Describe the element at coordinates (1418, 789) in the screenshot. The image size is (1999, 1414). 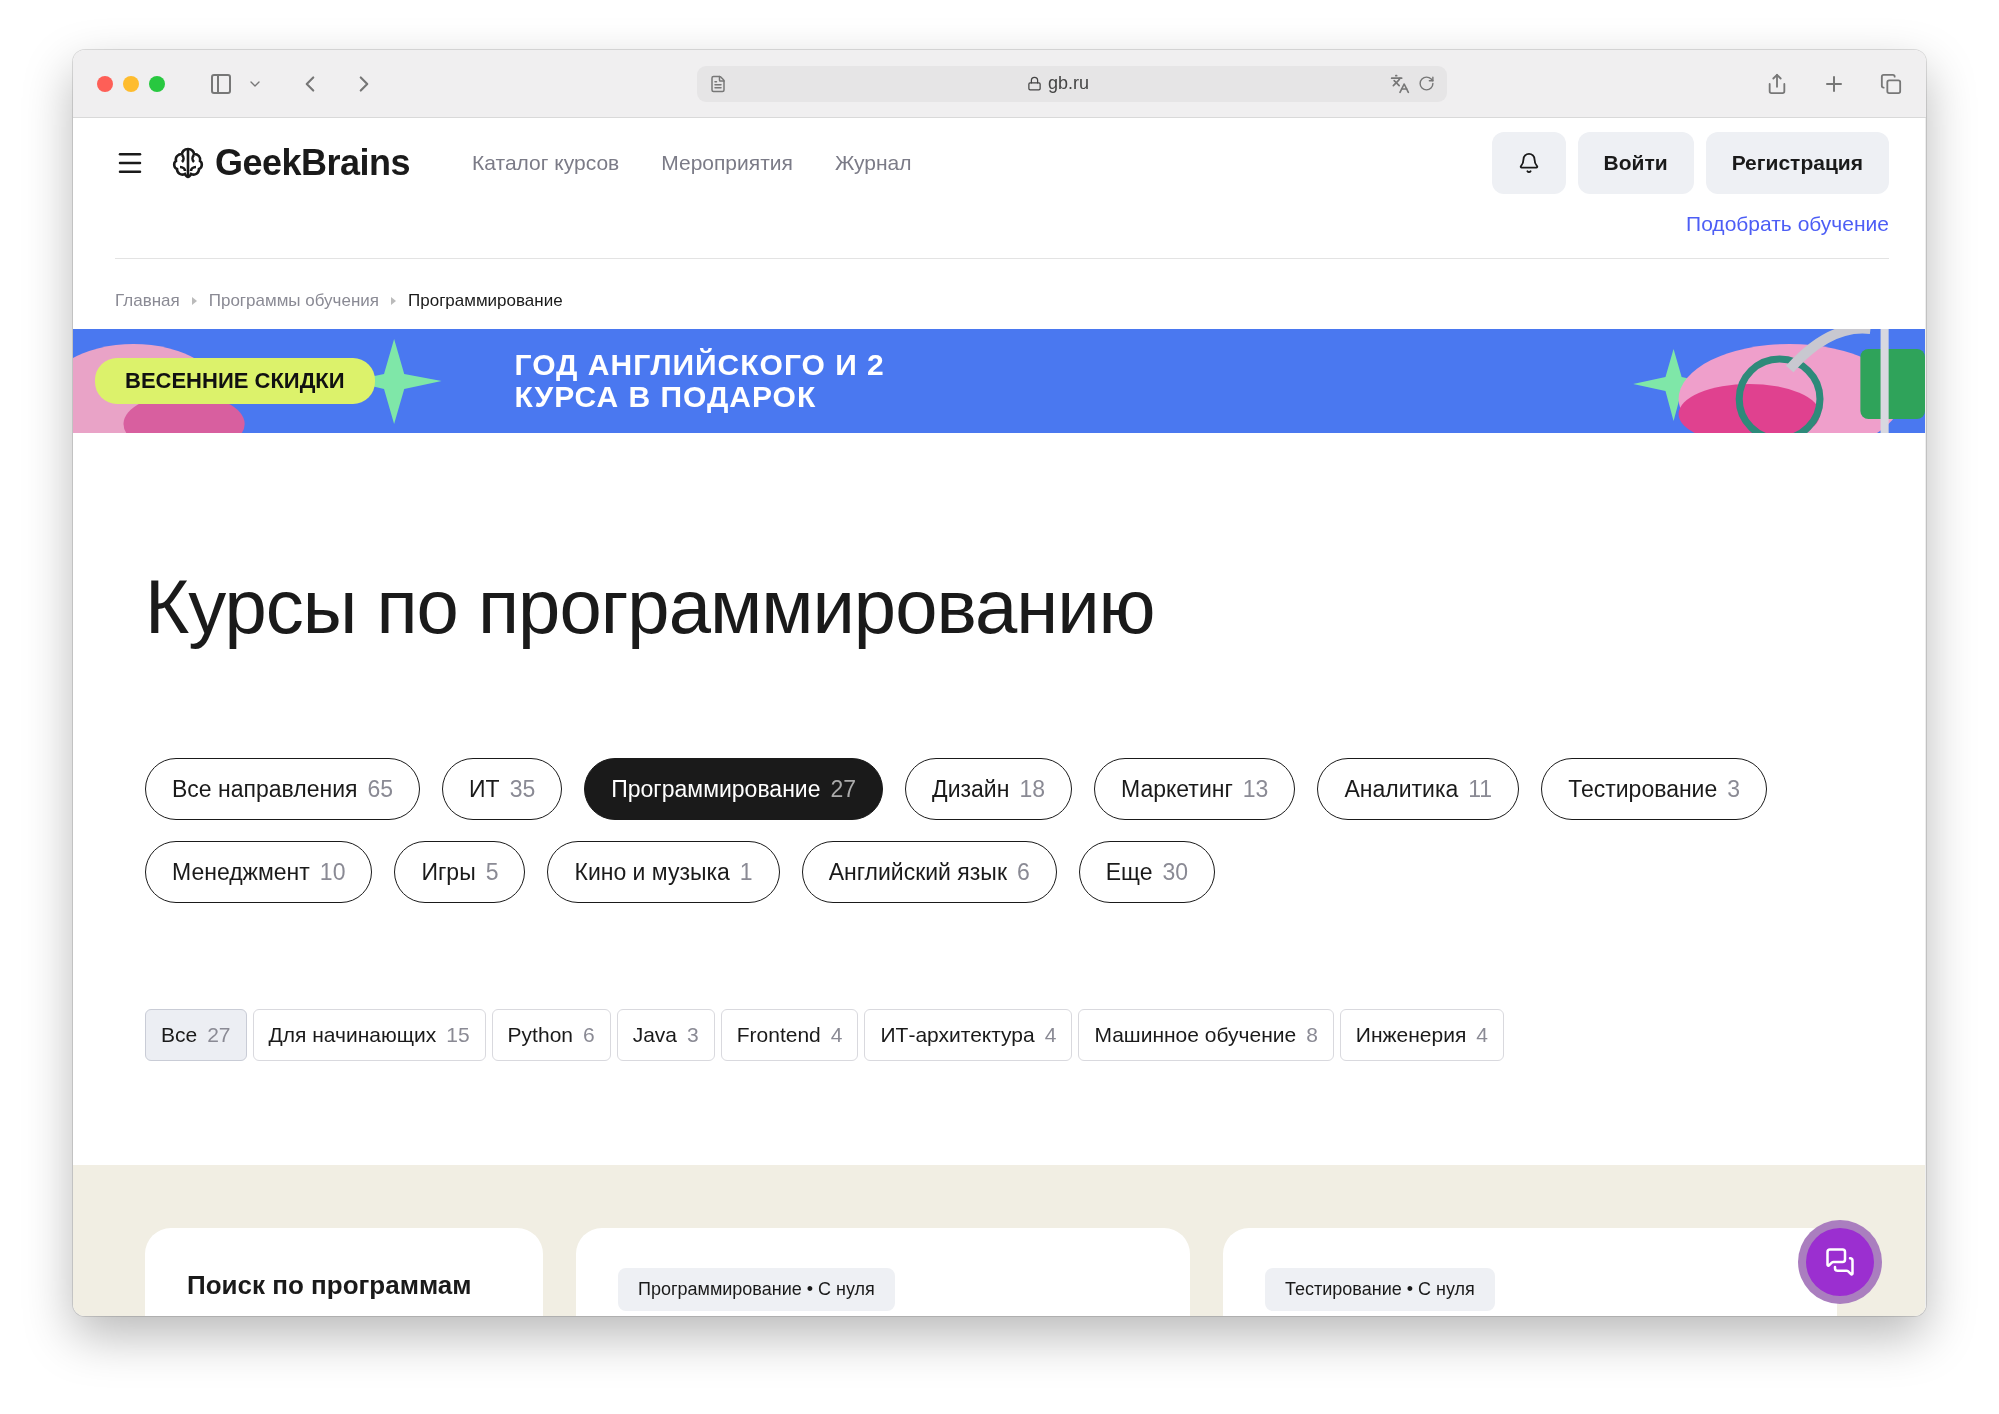
I see `direction-chip: Аналитика 11` at that location.